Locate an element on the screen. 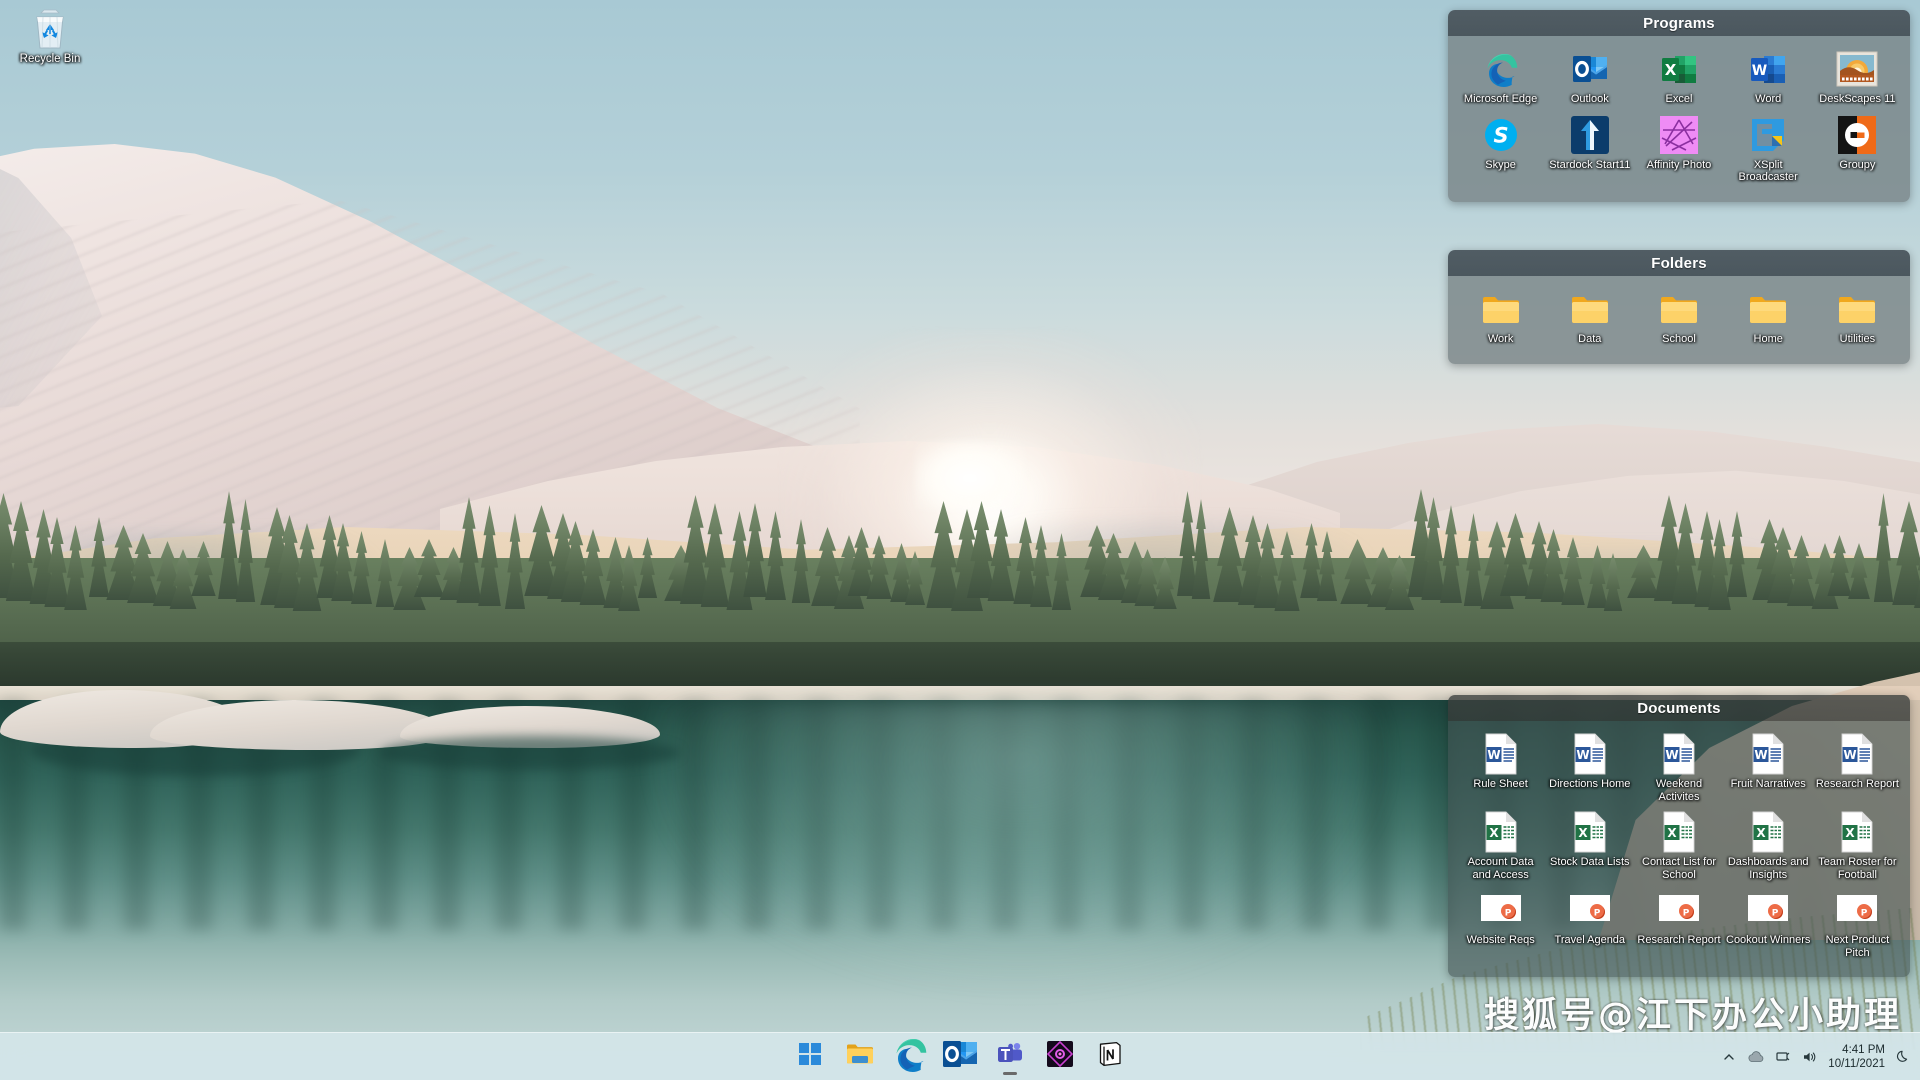 The image size is (1920, 1080). groupy-icon is located at coordinates (1857, 135).